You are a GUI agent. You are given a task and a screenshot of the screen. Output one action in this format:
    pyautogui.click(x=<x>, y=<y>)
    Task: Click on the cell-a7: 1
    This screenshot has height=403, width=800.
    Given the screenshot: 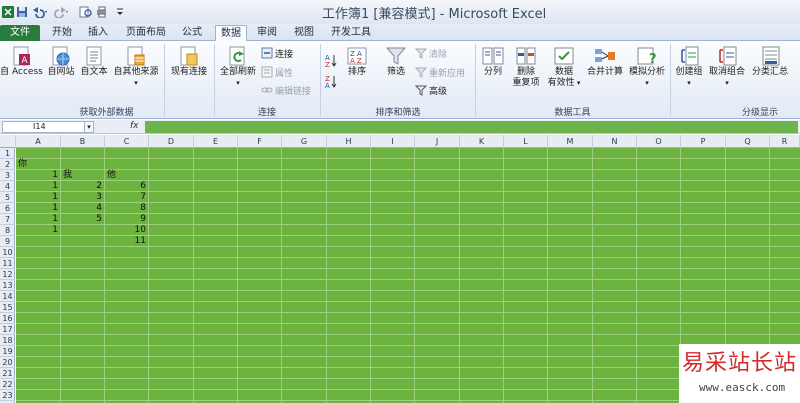 What is the action you would take?
    pyautogui.click(x=37, y=219)
    